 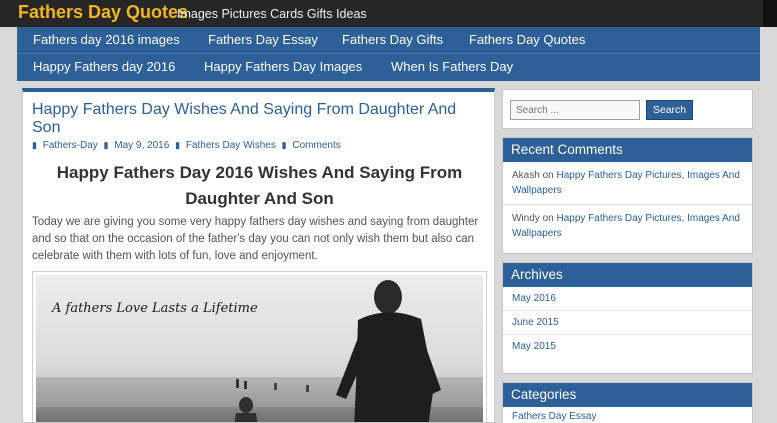 What do you see at coordinates (669, 110) in the screenshot?
I see `search-button: Search` at bounding box center [669, 110].